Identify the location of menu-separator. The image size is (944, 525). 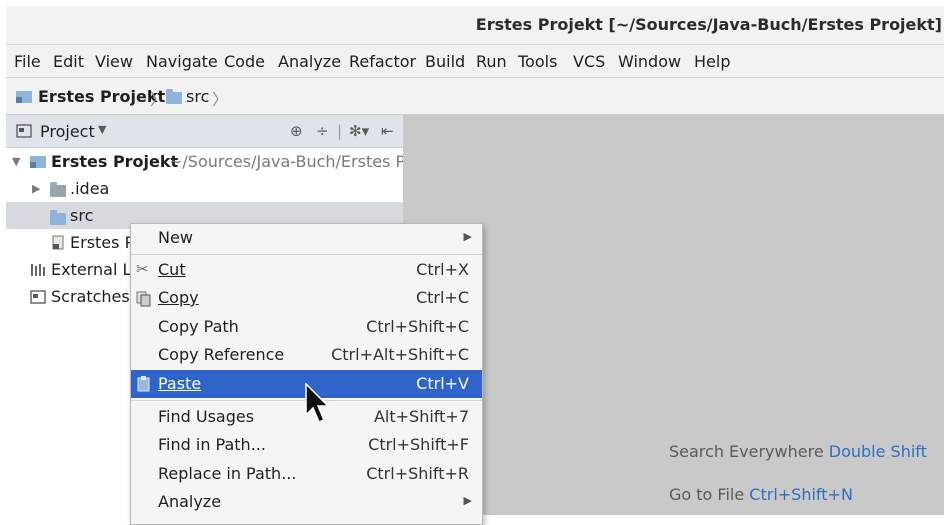
(306, 254).